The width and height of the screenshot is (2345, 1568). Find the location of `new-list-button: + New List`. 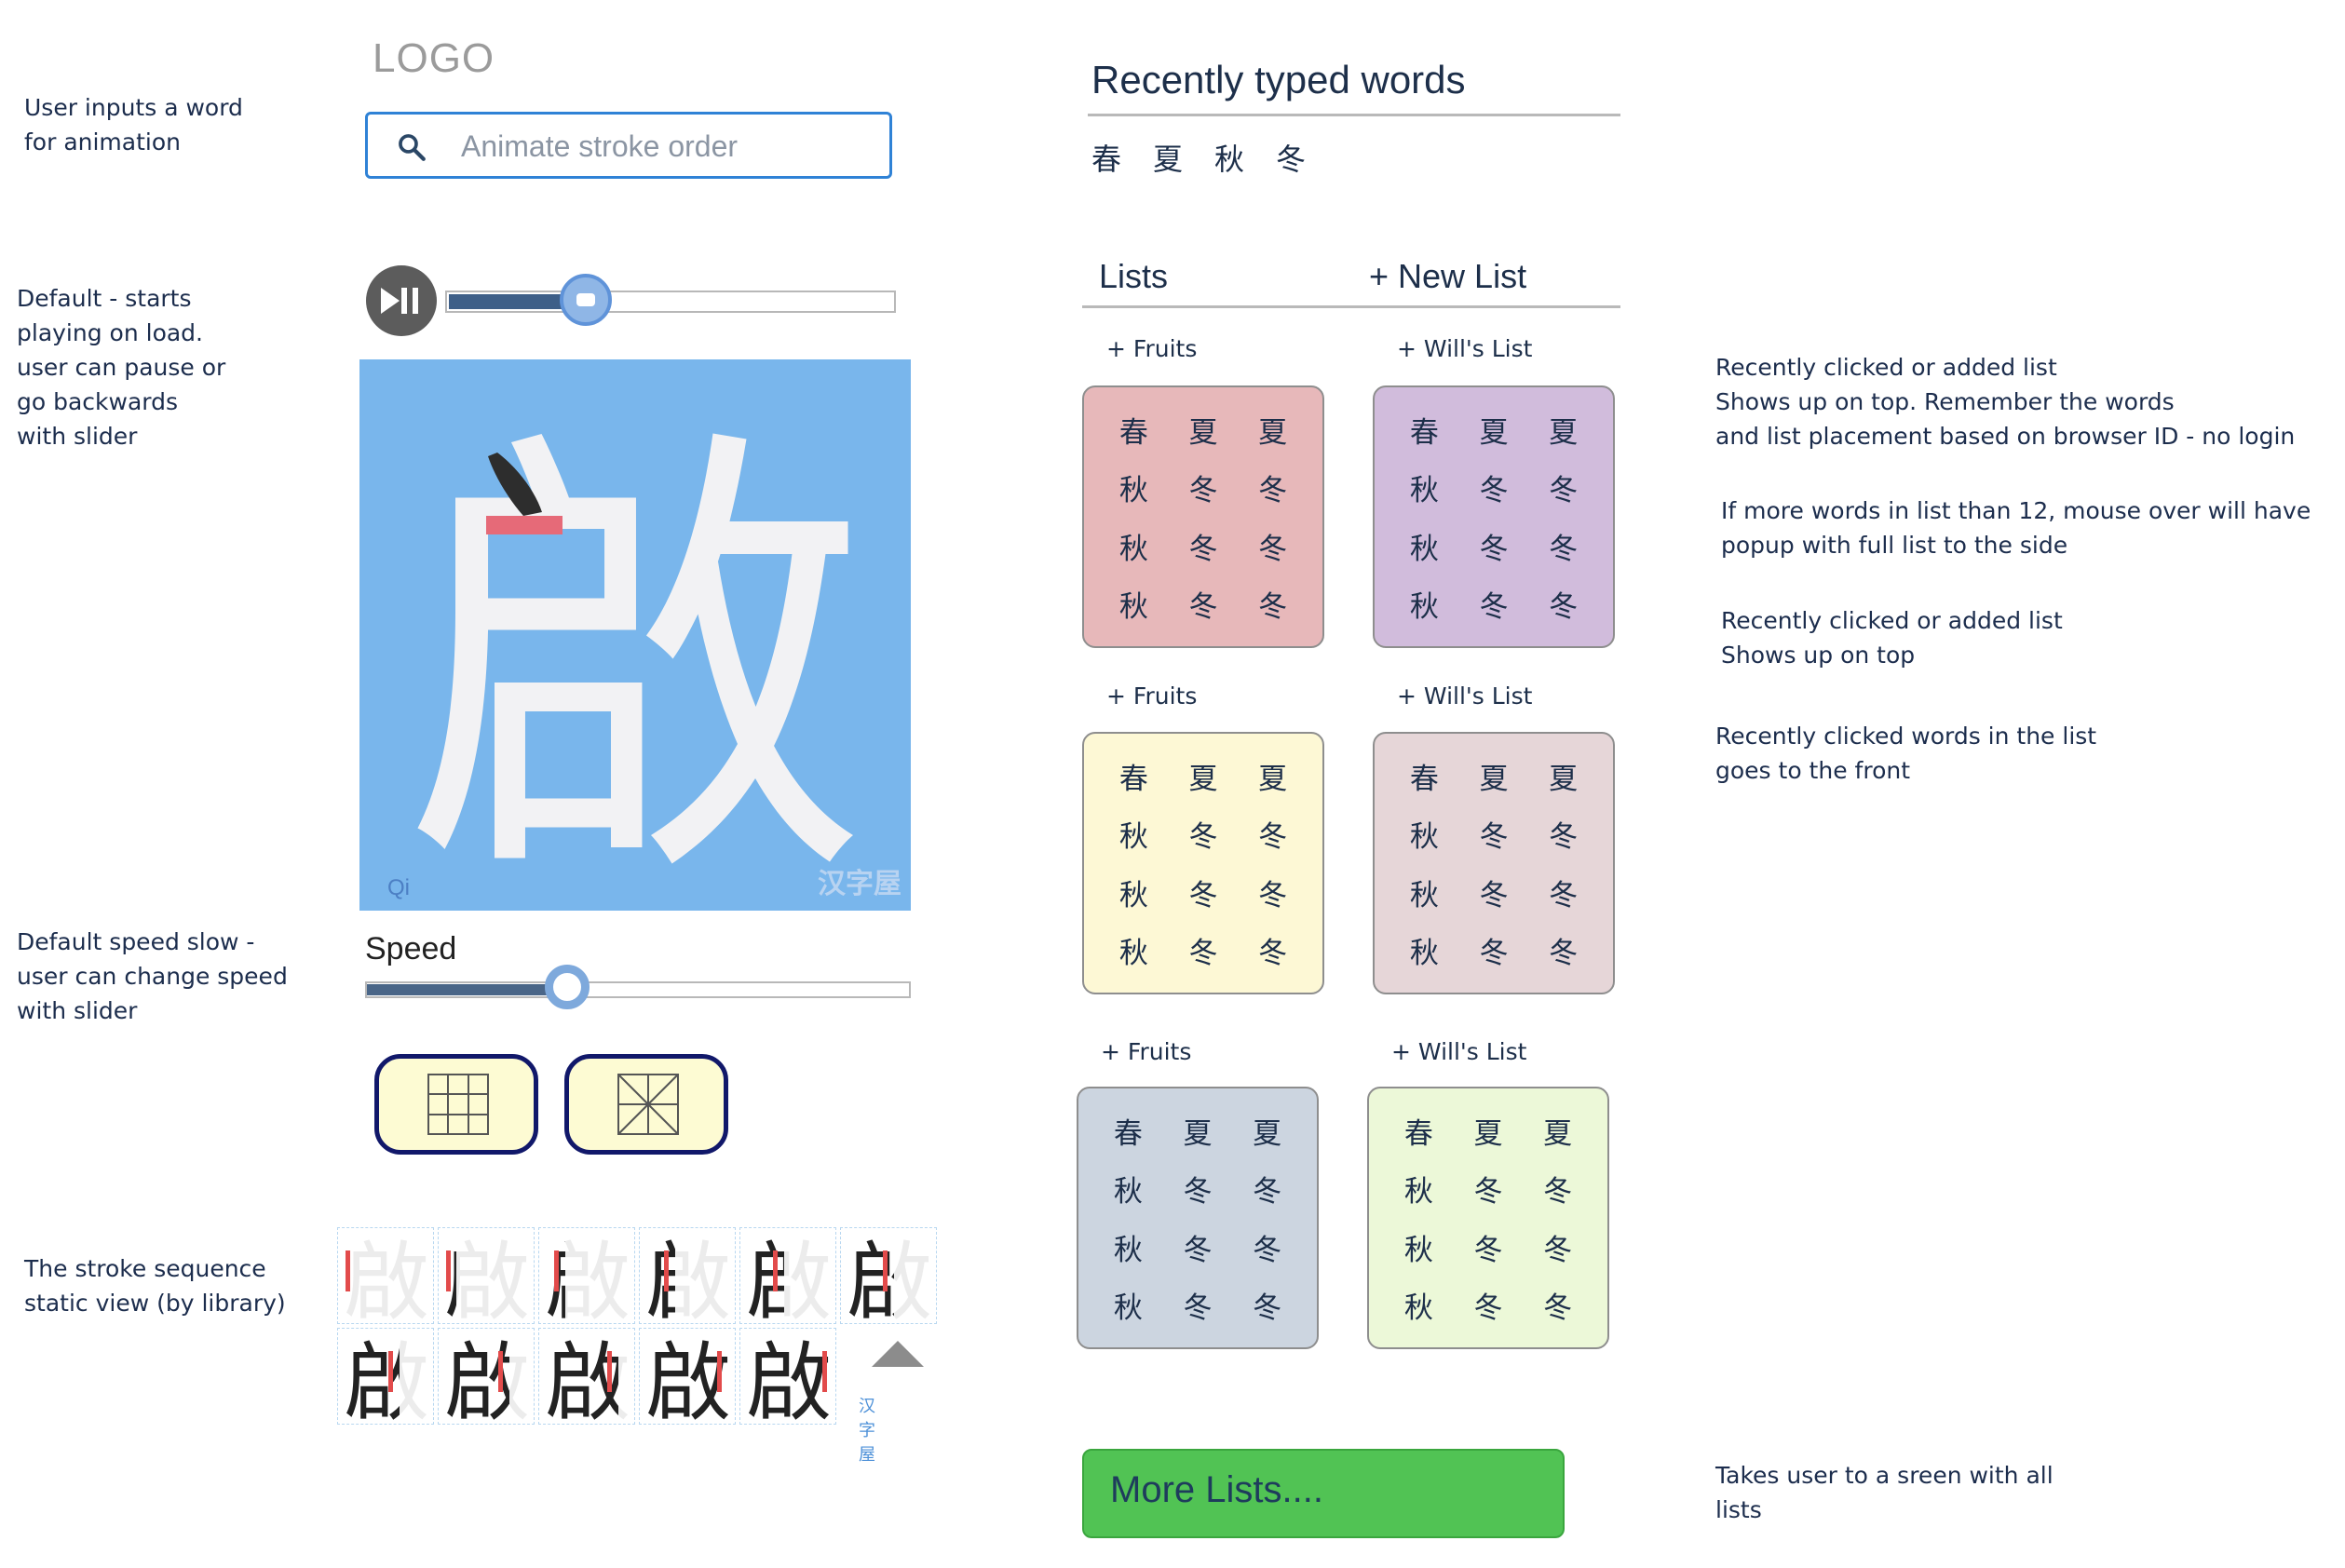

new-list-button: + New List is located at coordinates (1447, 276).